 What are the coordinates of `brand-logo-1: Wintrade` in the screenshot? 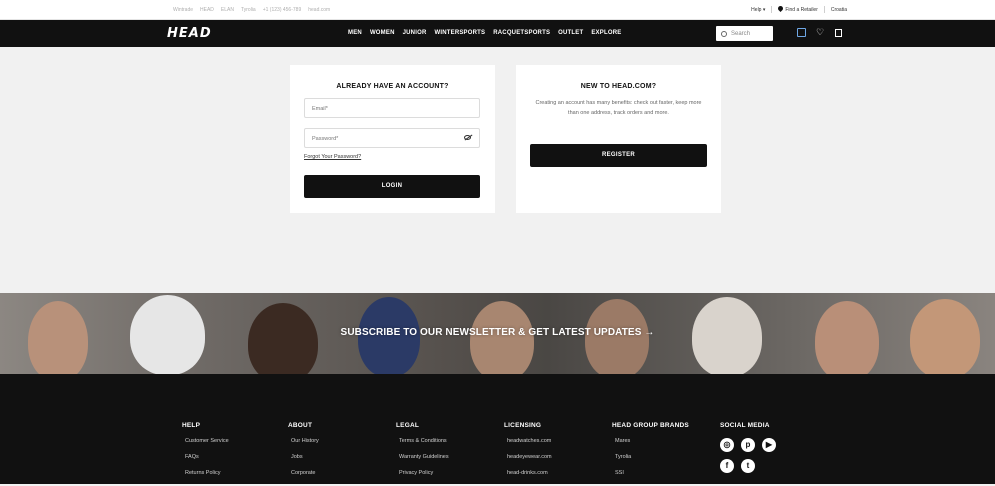 It's located at (183, 10).